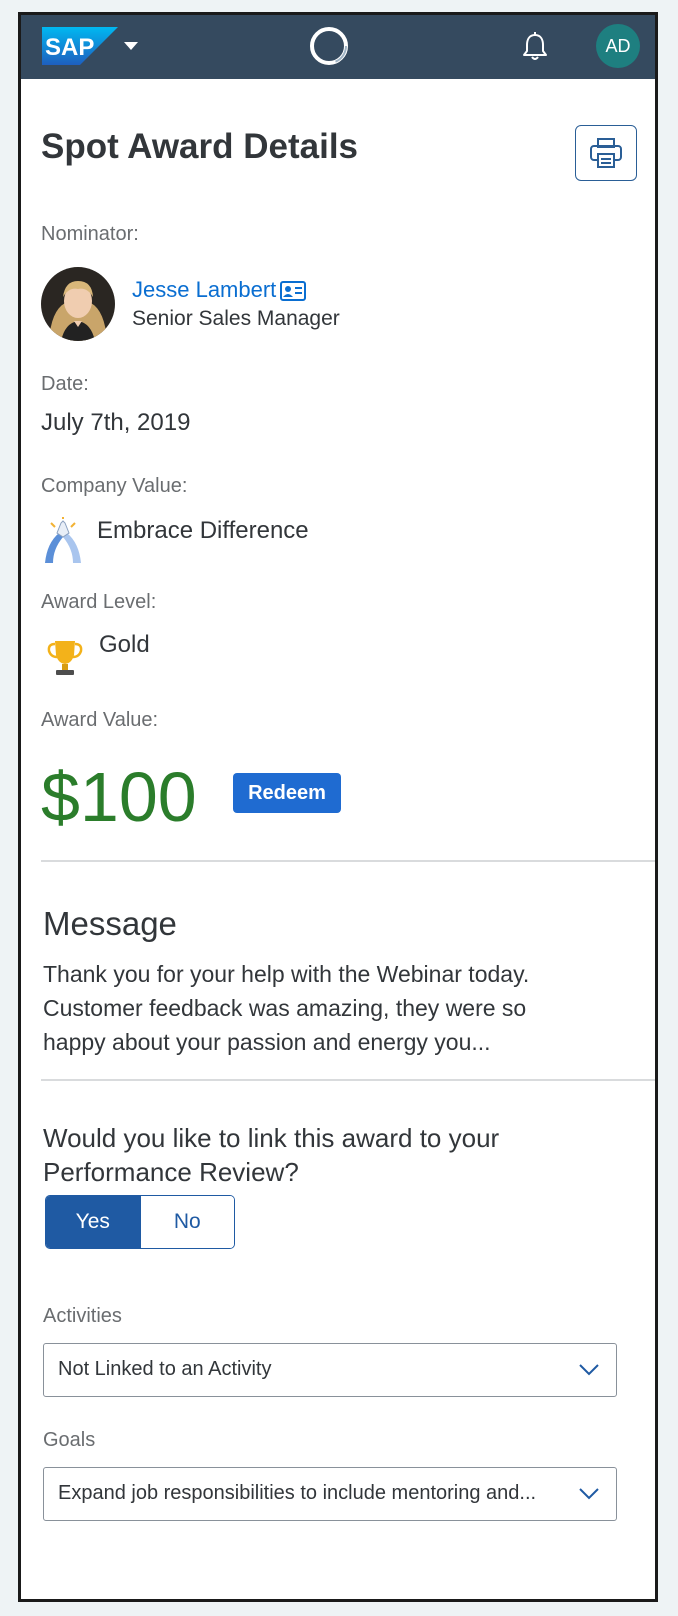  I want to click on nominator-name-link: Jesse Lambert, so click(204, 290).